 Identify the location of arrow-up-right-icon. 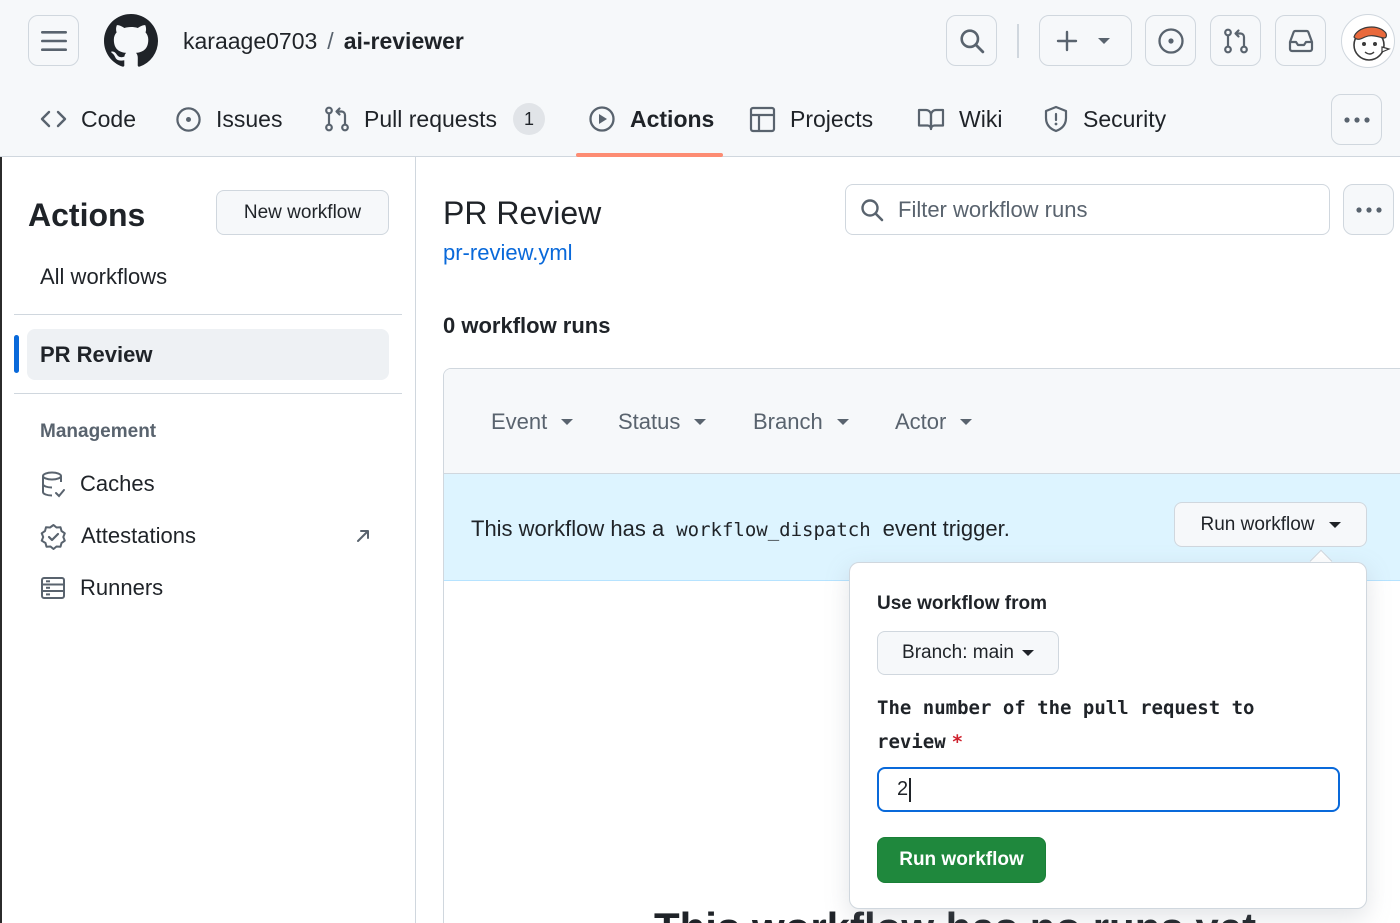
(363, 536).